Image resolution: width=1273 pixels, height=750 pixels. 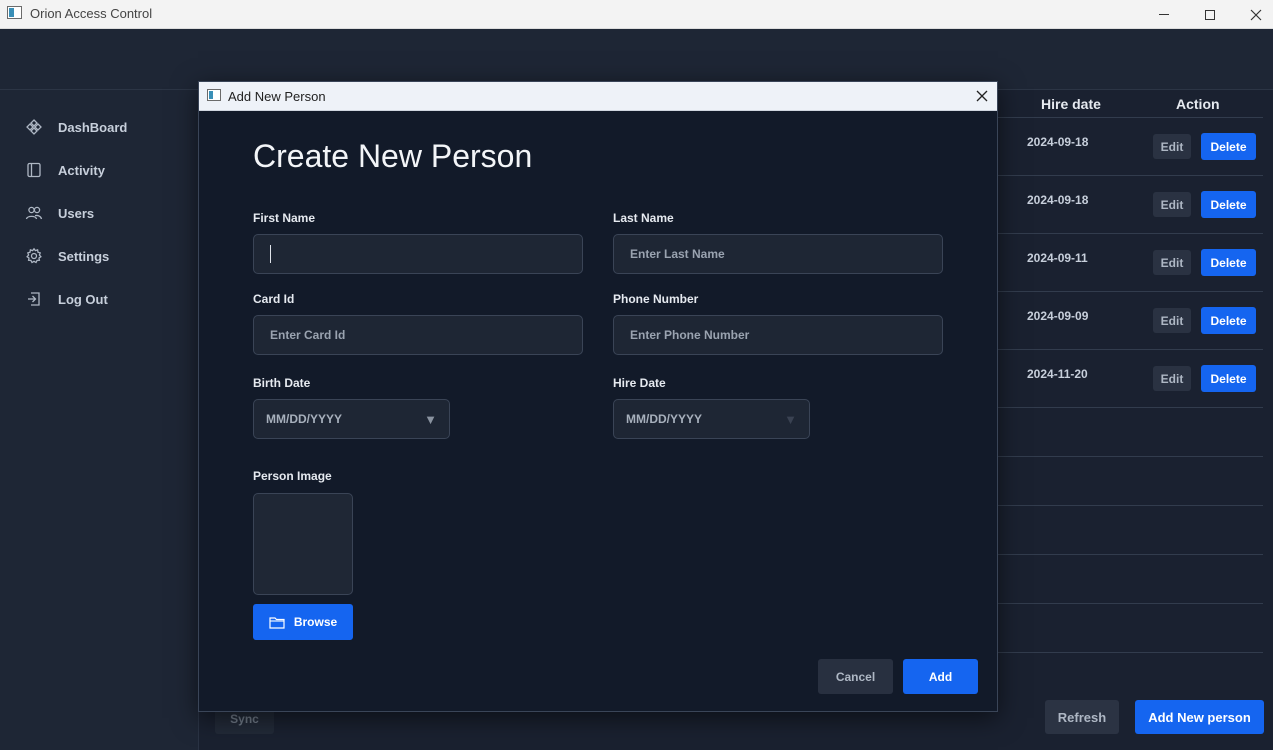 I want to click on minimize-button, so click(x=1164, y=14).